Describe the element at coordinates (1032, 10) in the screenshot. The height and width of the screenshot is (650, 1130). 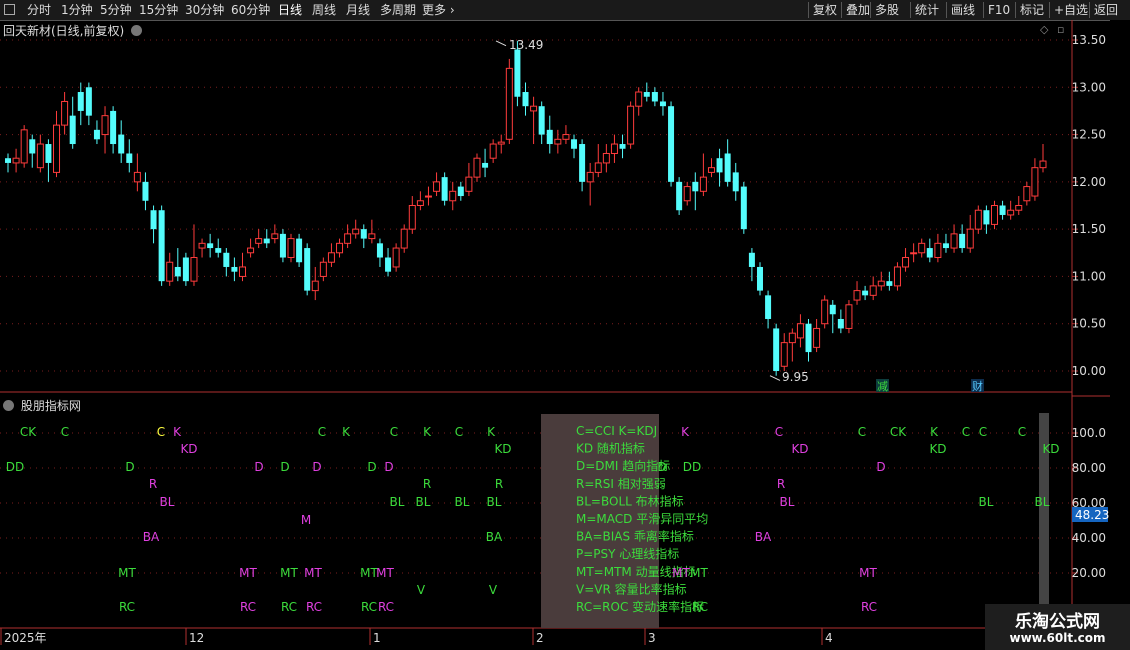
I see `toolbar-button-6: 标记` at that location.